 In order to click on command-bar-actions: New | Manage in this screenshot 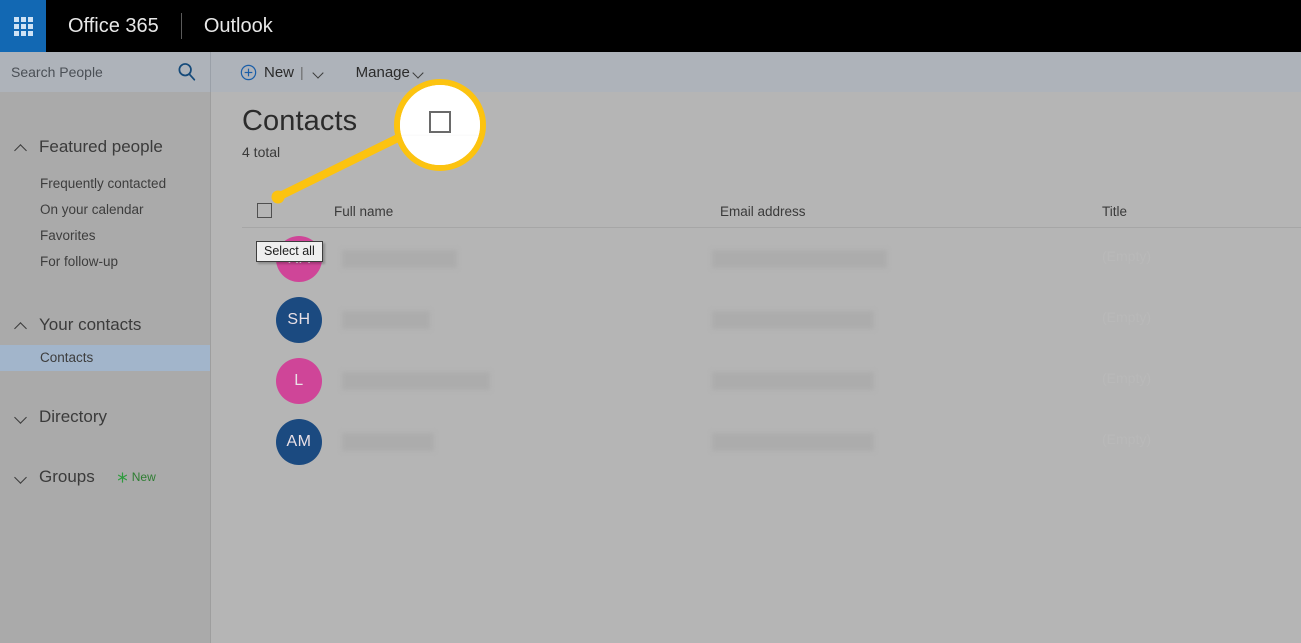, I will do `click(317, 72)`.